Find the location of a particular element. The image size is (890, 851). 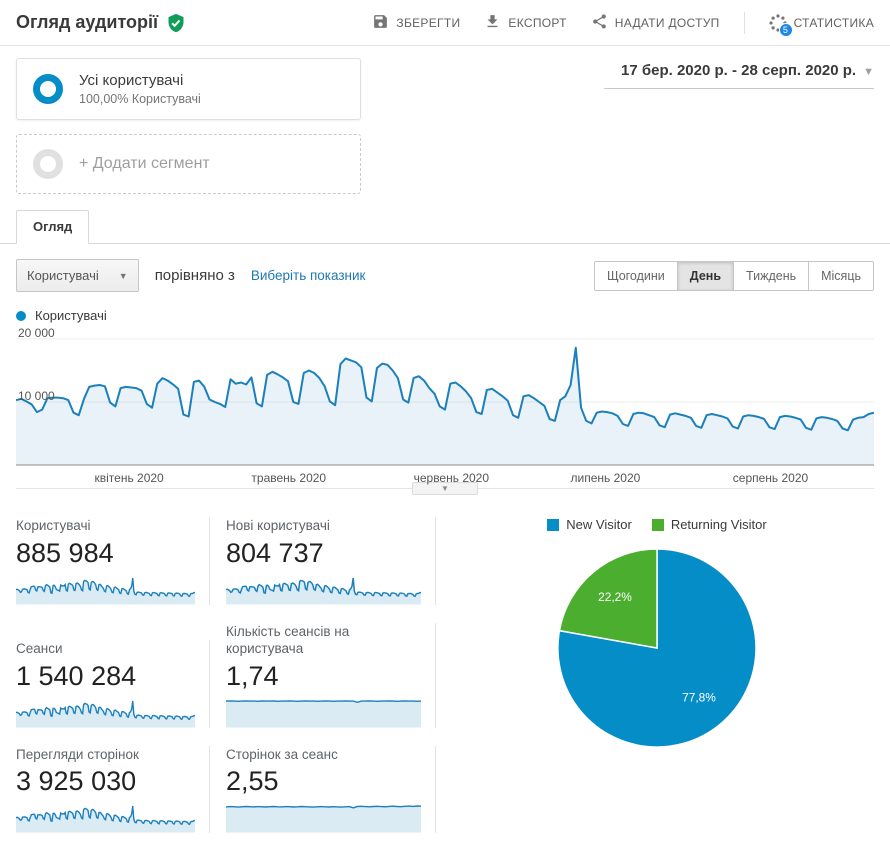

month-tick-label: травень 2020 is located at coordinates (289, 478).